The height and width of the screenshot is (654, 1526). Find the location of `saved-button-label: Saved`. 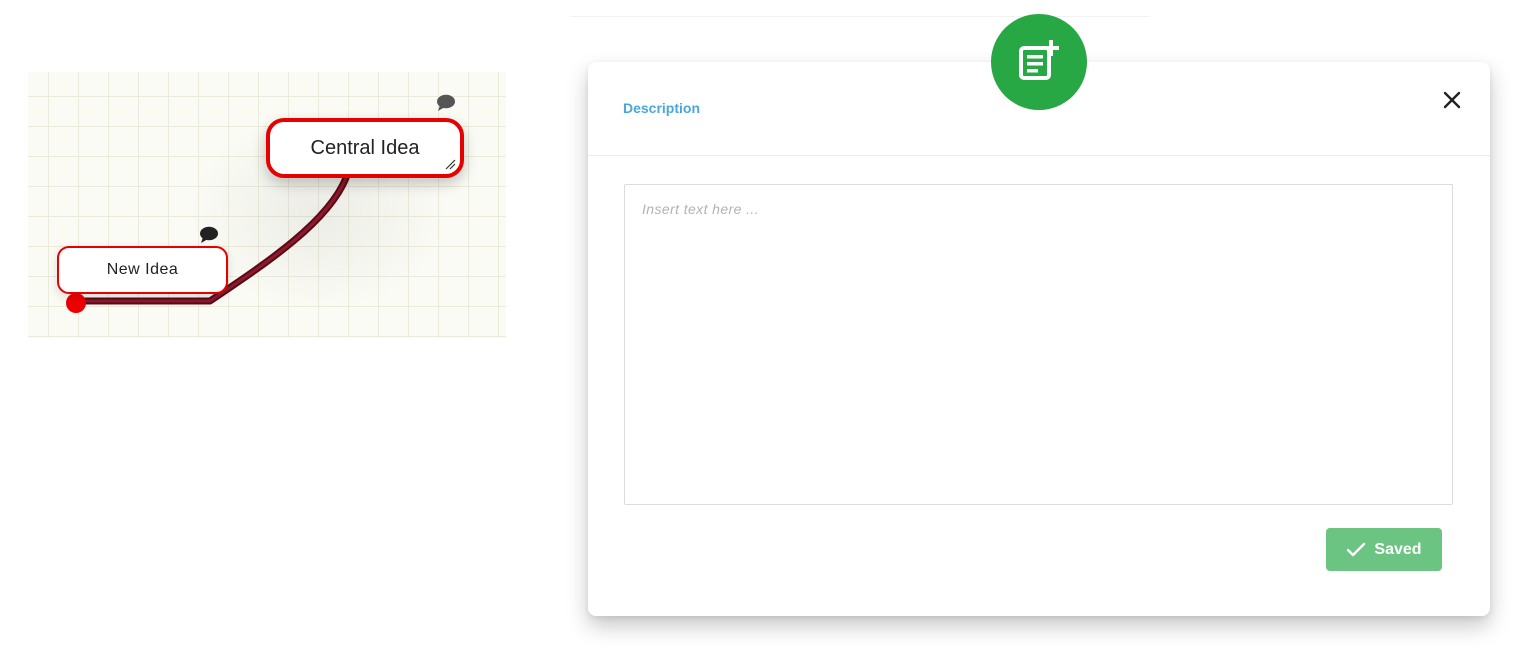

saved-button-label: Saved is located at coordinates (1398, 549).